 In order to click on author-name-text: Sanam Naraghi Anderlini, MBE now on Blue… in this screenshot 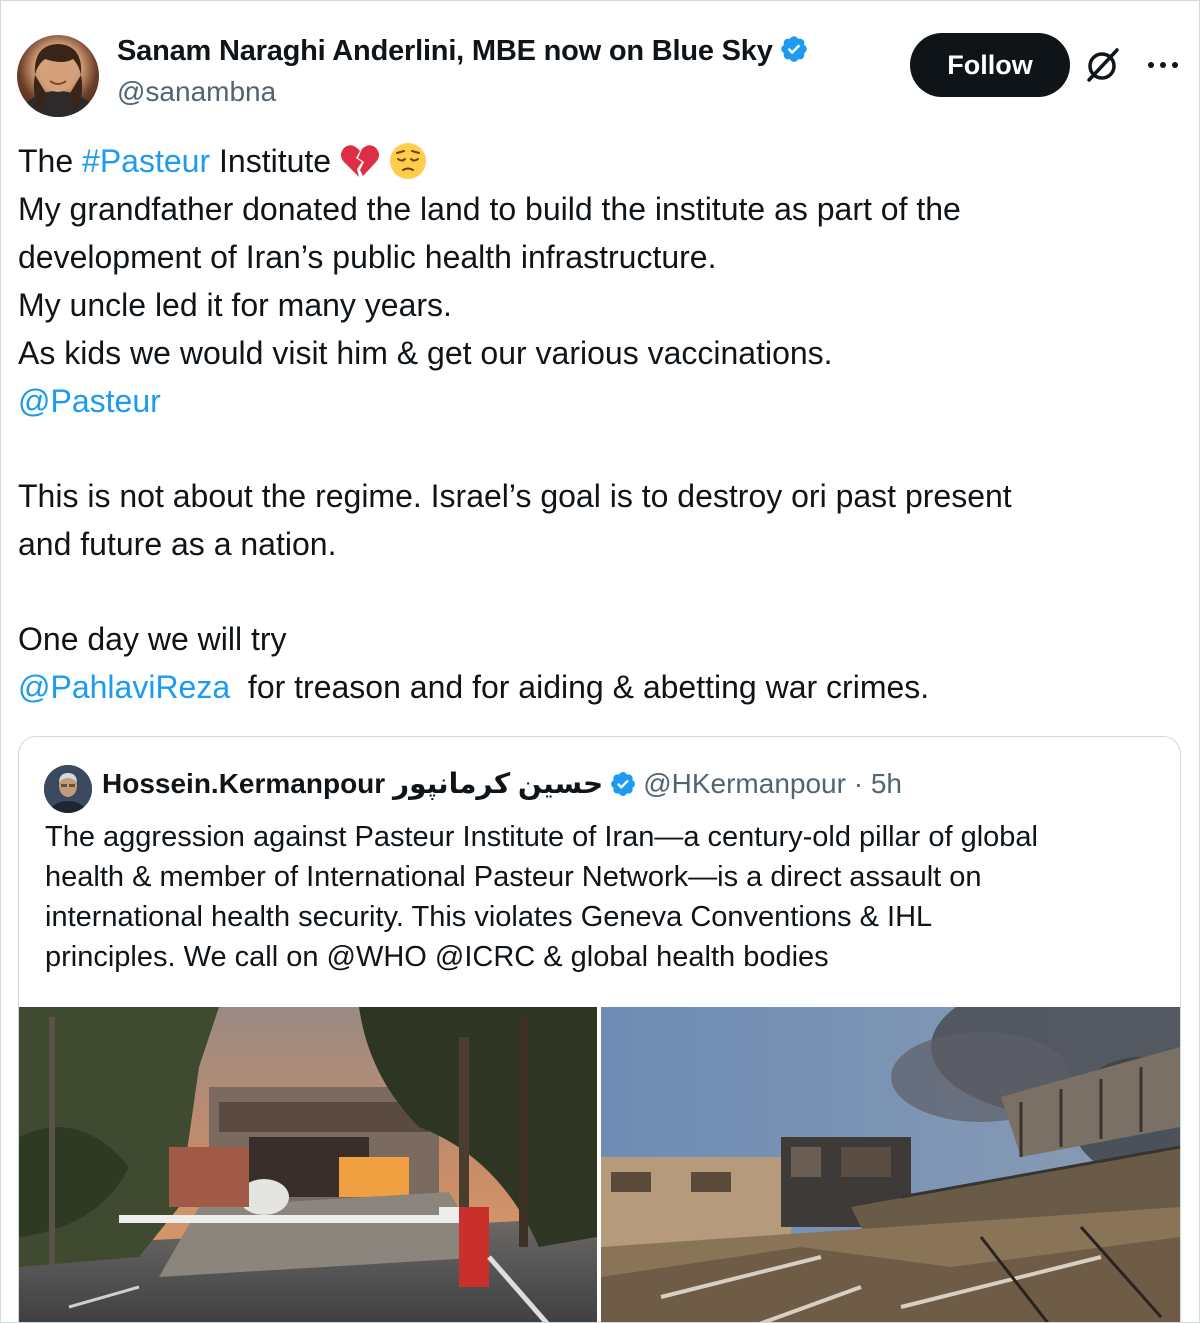, I will do `click(445, 51)`.